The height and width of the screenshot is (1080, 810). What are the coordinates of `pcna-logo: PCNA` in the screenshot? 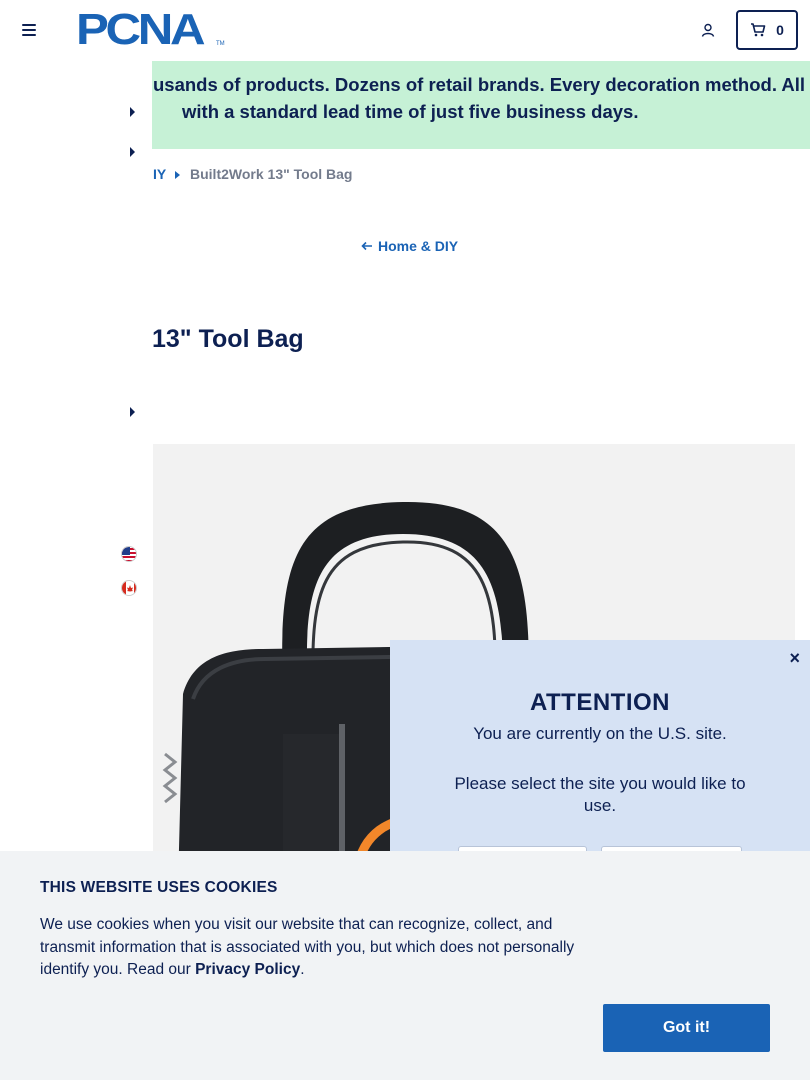 It's located at (141, 30).